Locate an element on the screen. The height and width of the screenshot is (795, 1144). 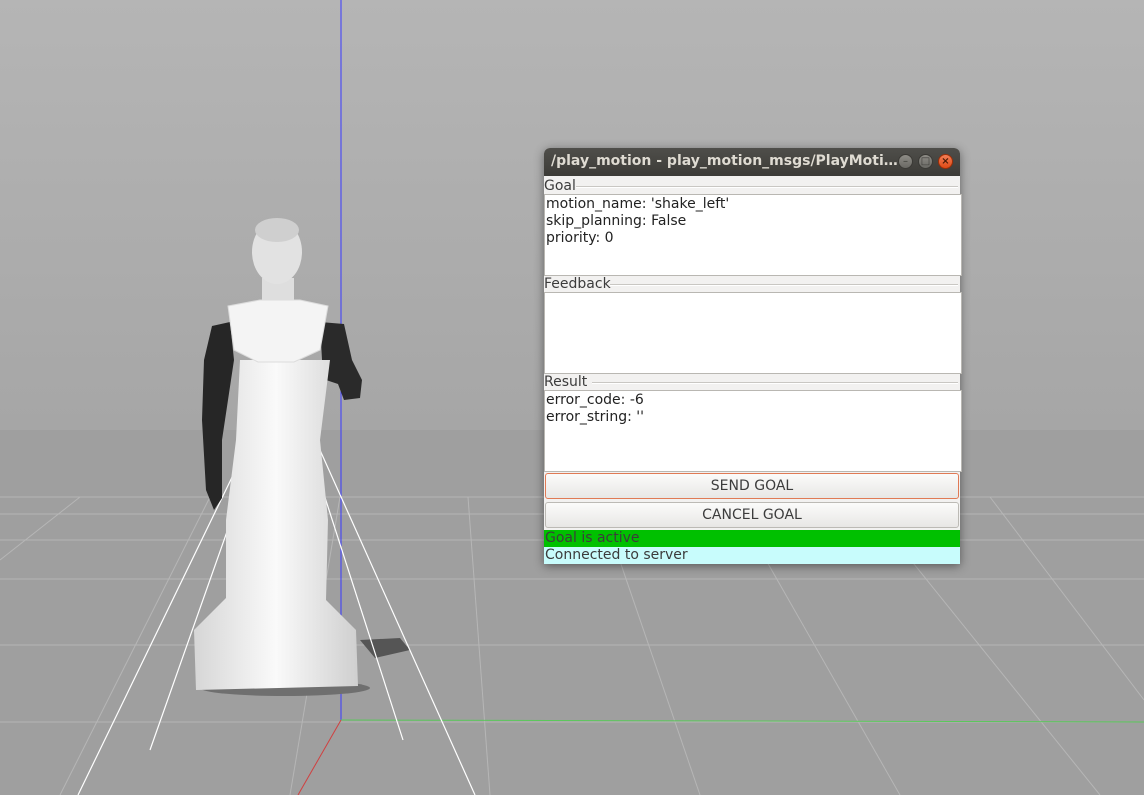
result-line: error_code: -6 is located at coordinates (595, 400).